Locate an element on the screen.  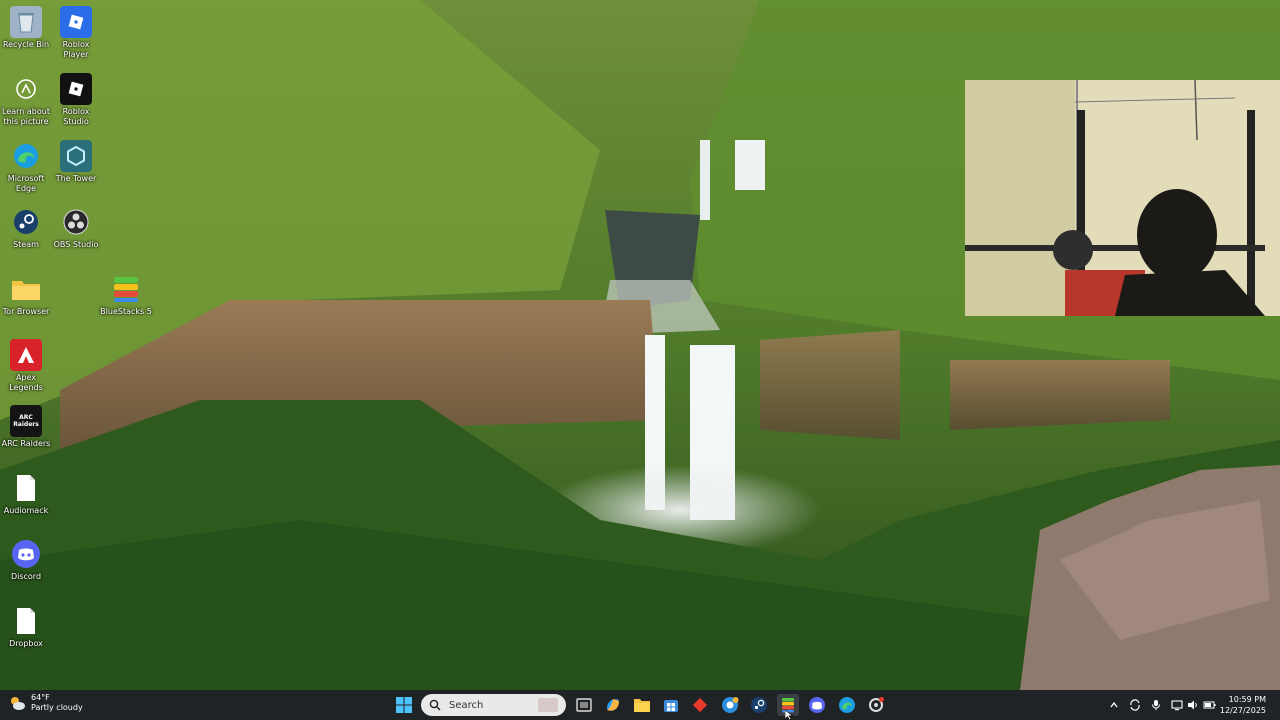
chrome-icon is located at coordinates (730, 705).